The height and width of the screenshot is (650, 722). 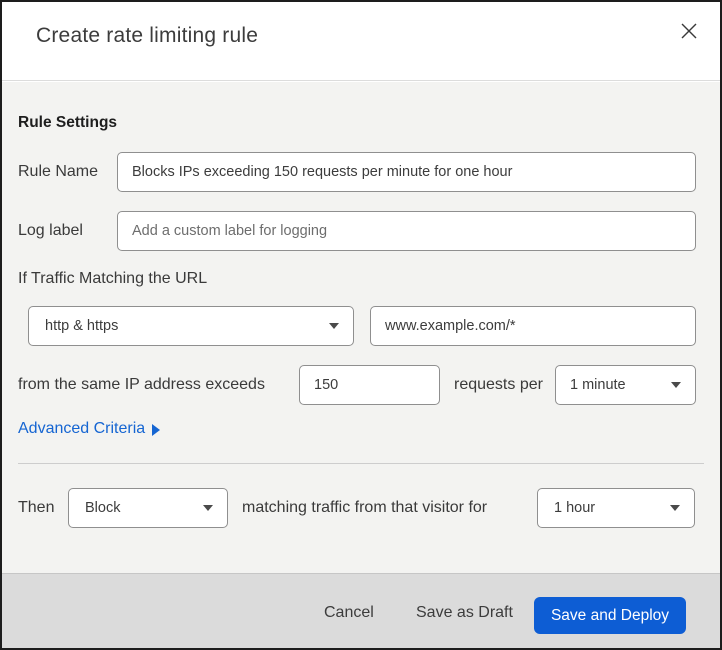 What do you see at coordinates (156, 430) in the screenshot?
I see `chevron-right-icon` at bounding box center [156, 430].